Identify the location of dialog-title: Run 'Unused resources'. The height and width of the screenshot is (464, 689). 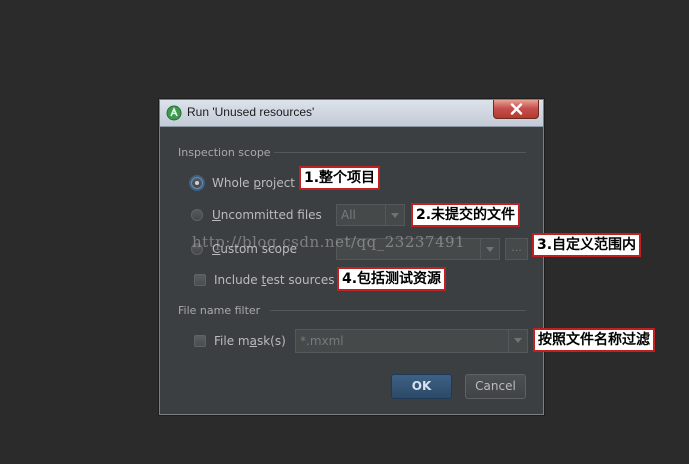
(251, 112).